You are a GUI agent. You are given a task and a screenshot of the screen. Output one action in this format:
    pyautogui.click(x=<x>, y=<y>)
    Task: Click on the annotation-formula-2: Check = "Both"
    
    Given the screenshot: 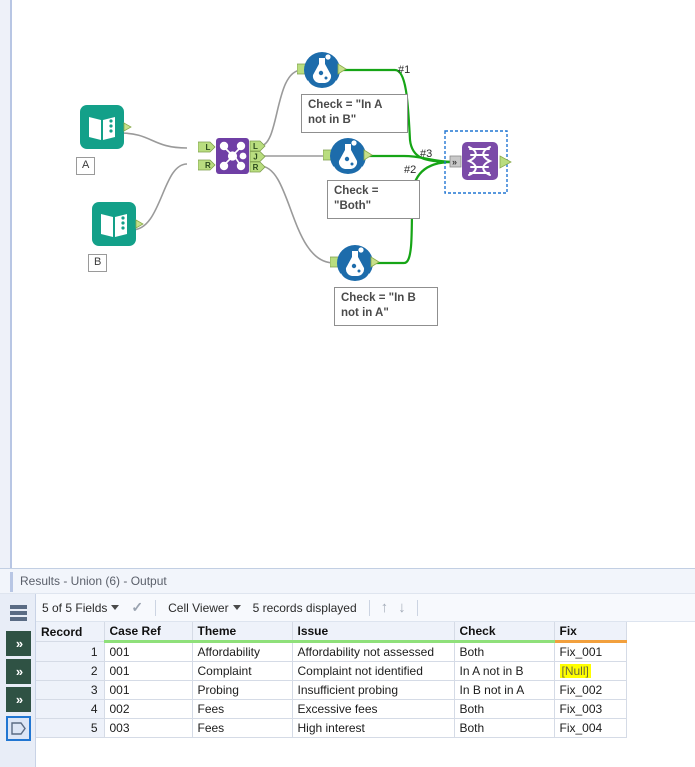 What is the action you would take?
    pyautogui.click(x=373, y=199)
    